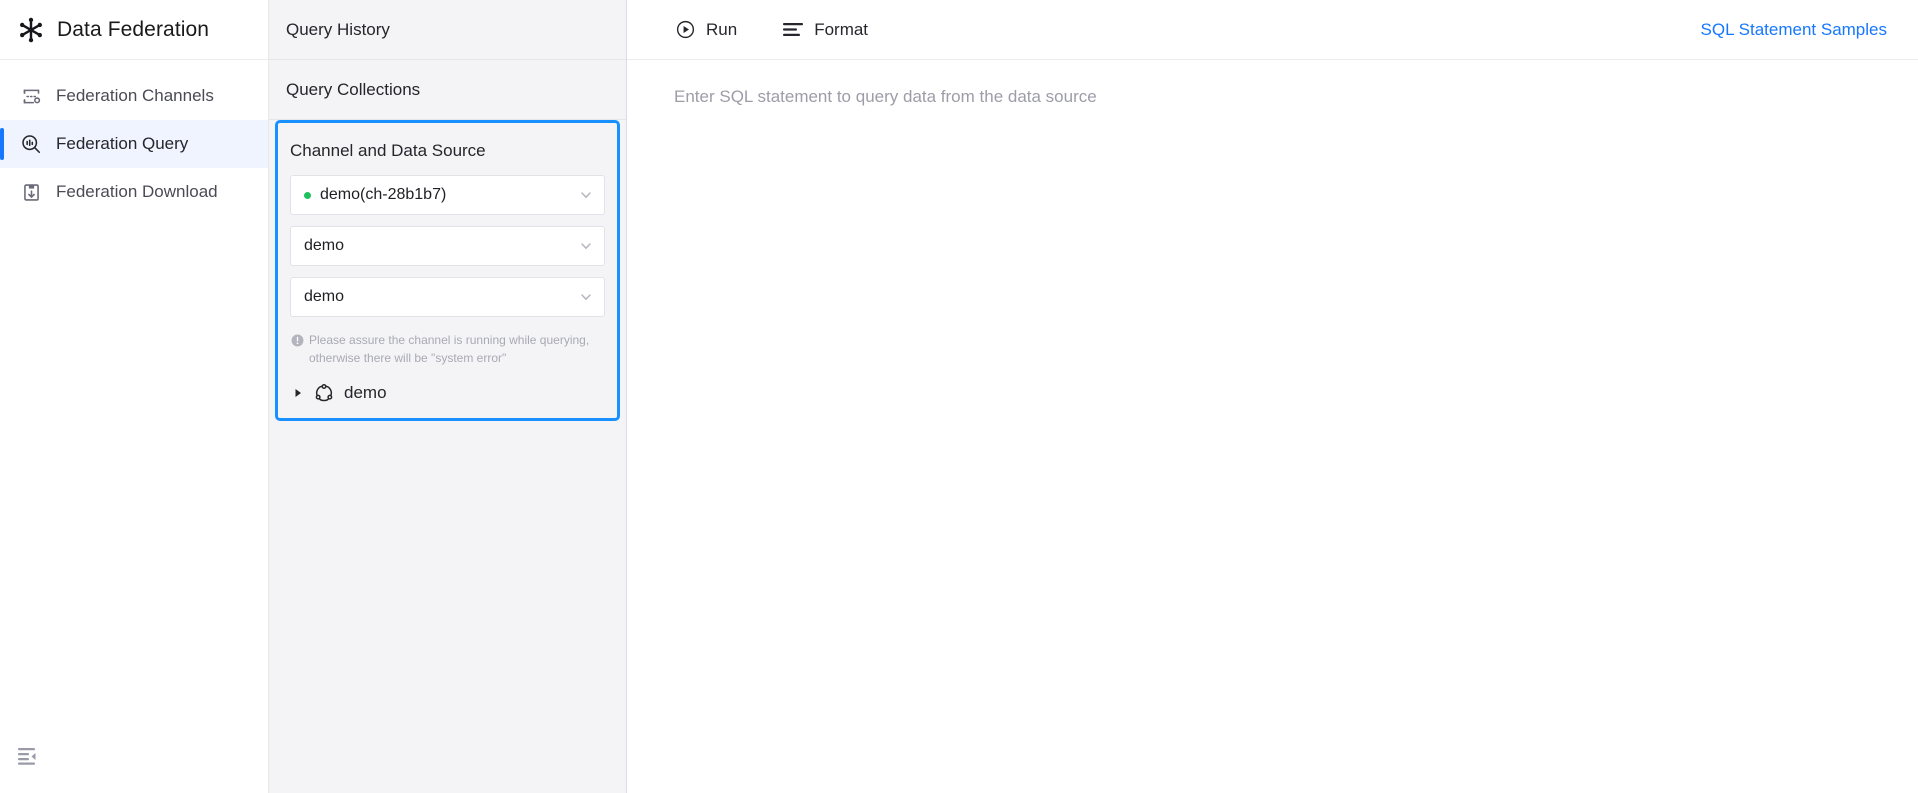 Image resolution: width=1918 pixels, height=793 pixels. I want to click on info-circle-icon, so click(297, 340).